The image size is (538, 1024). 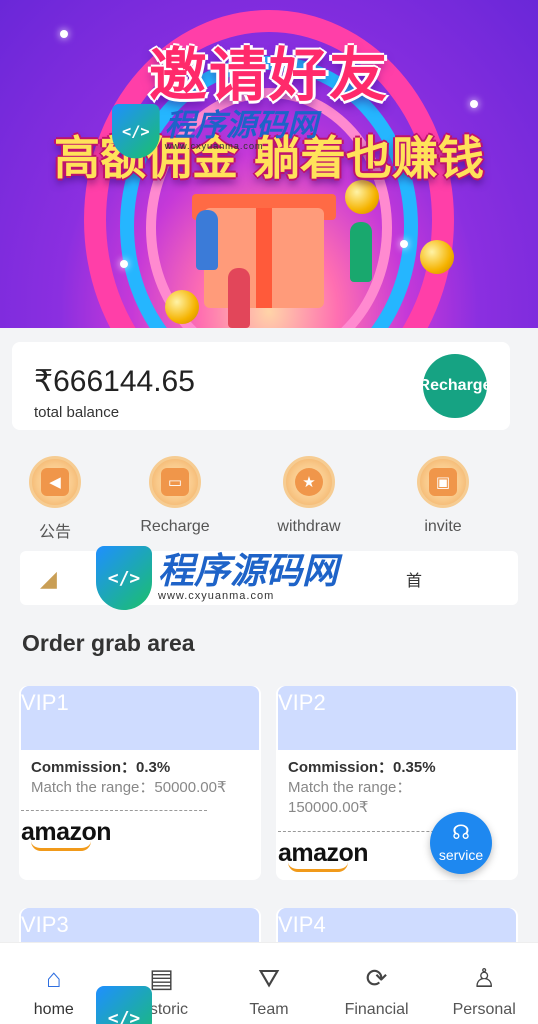 What do you see at coordinates (268, 158) in the screenshot?
I see `banner-subtitle: 高额佣金 躺着也赚钱` at bounding box center [268, 158].